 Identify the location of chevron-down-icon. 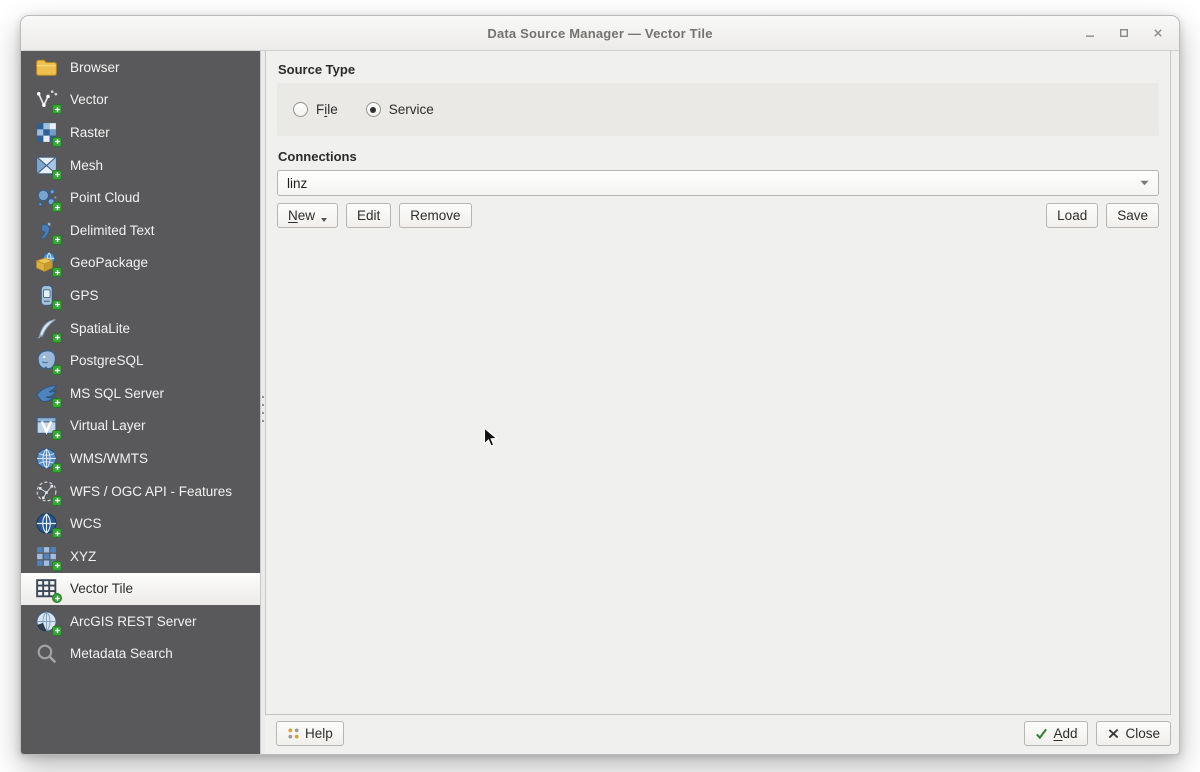
(1144, 183).